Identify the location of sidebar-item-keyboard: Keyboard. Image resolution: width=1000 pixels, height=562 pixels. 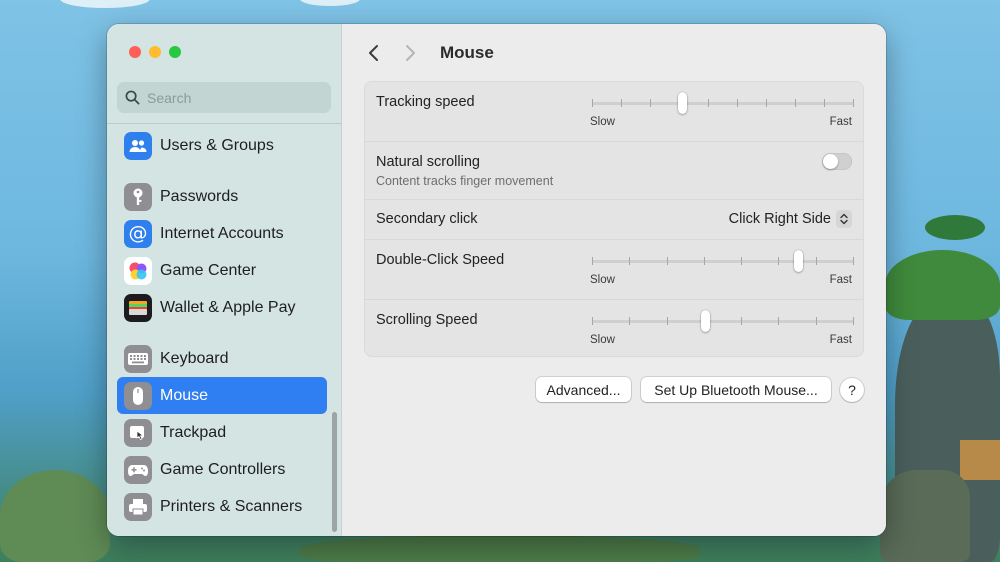
(222, 358).